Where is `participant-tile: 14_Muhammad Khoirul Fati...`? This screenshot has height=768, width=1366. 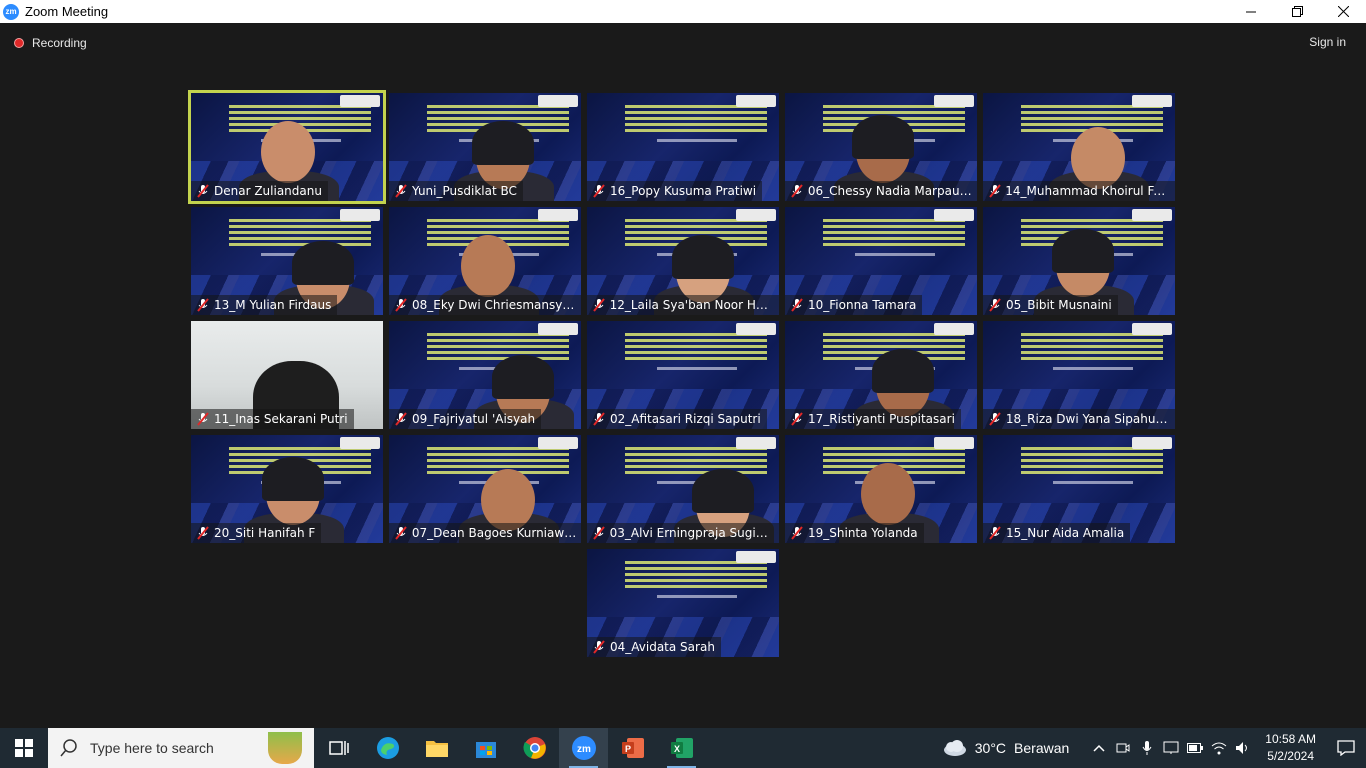 participant-tile: 14_Muhammad Khoirul Fati... is located at coordinates (1079, 147).